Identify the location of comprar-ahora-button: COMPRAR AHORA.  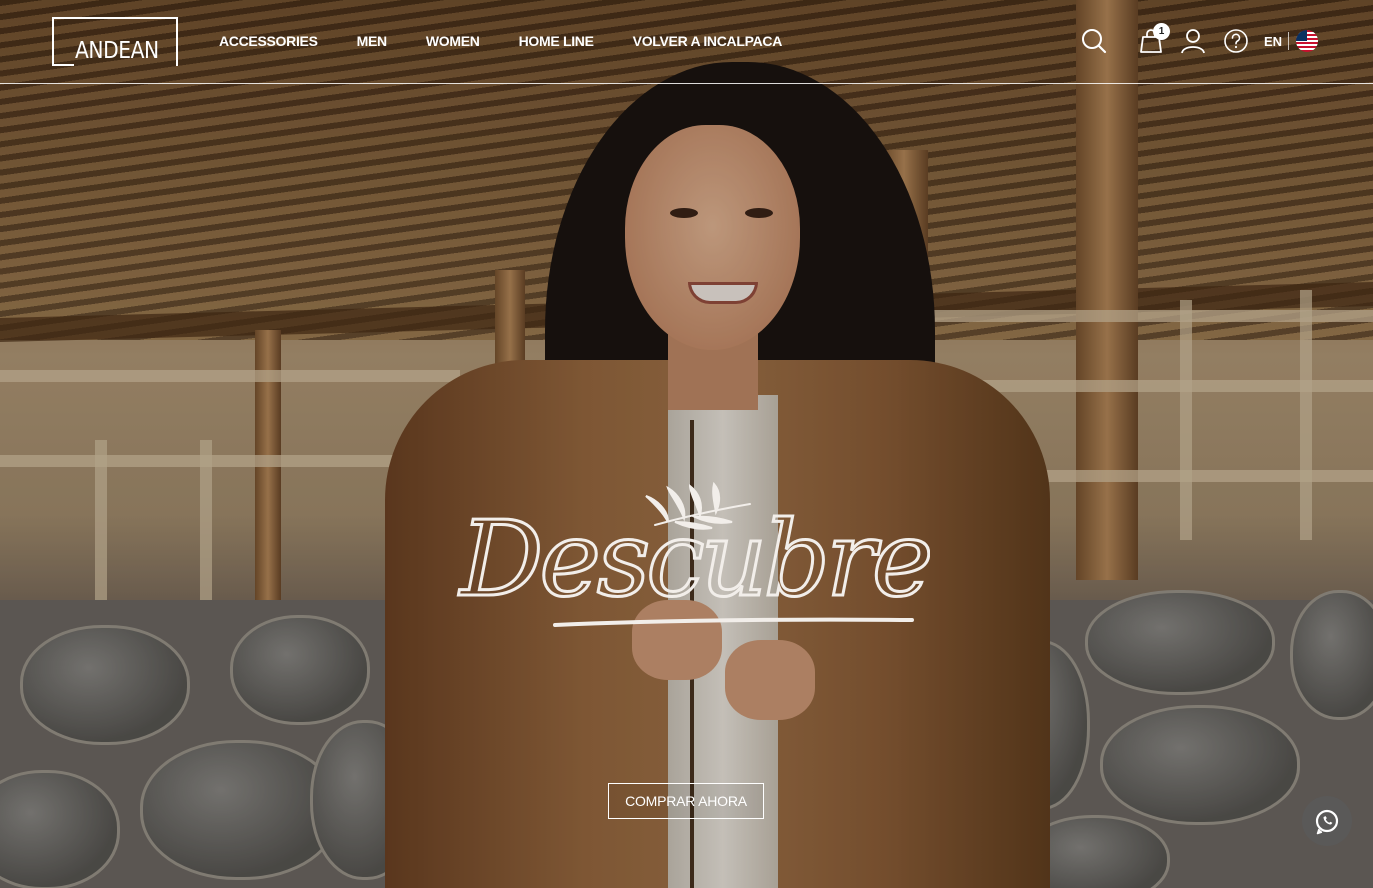
(686, 801).